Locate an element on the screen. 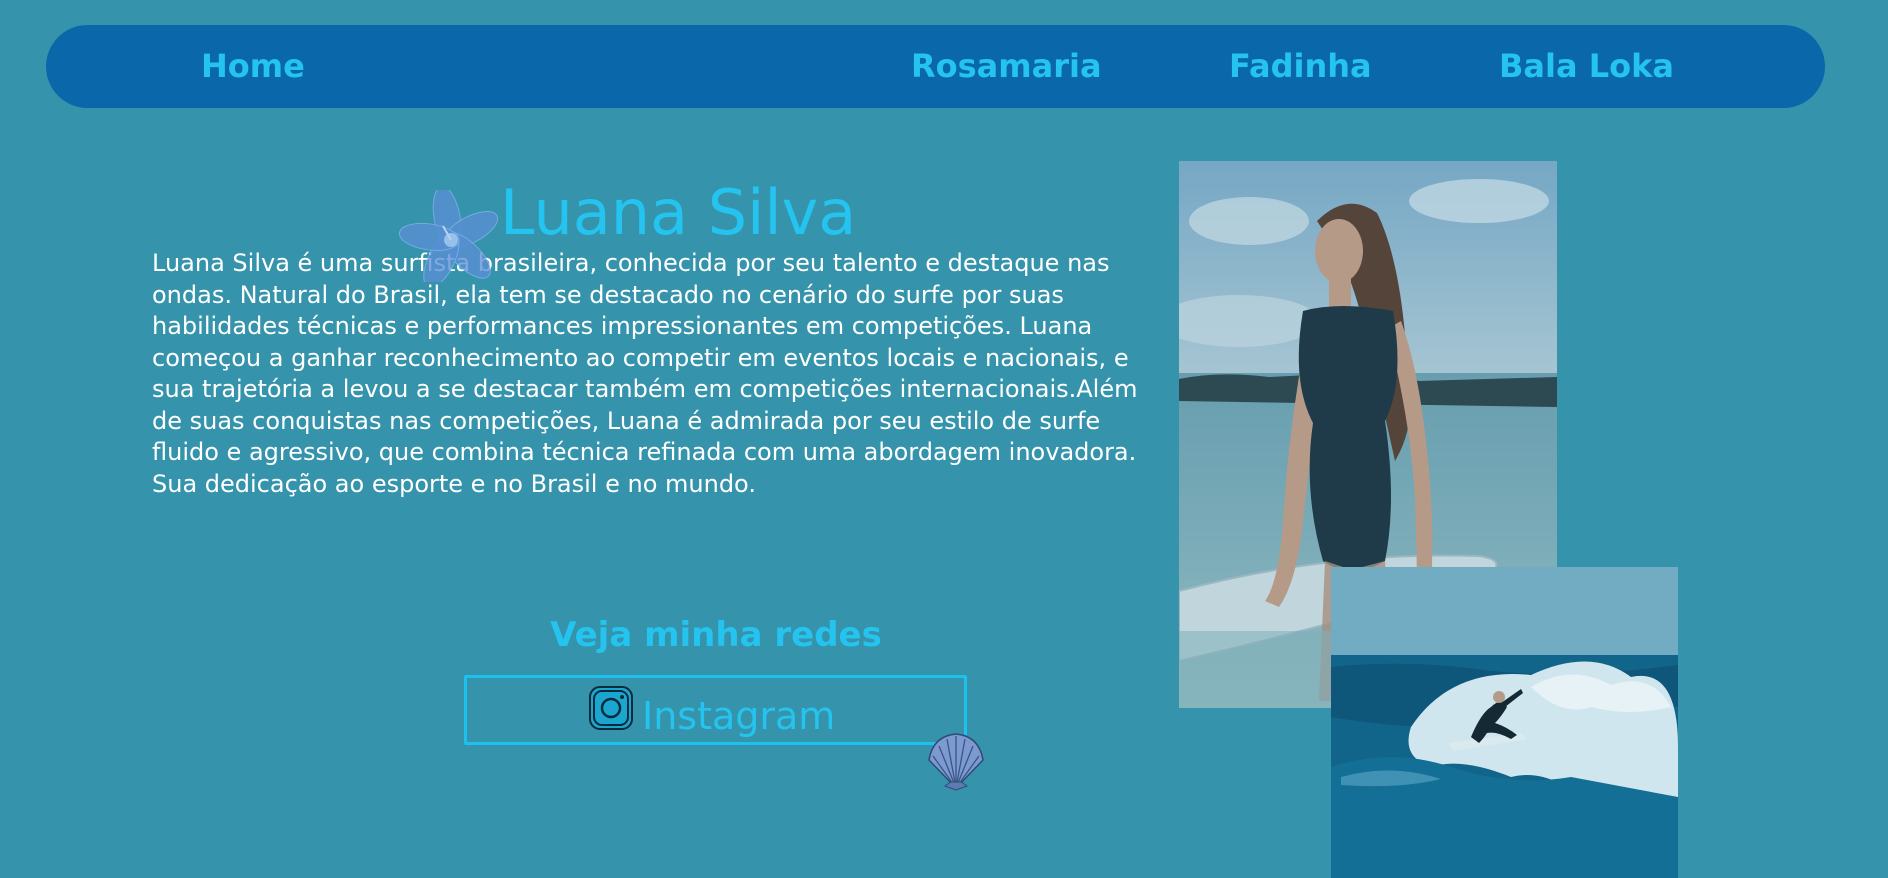  nav-link-fadinha: Fadinha is located at coordinates (1300, 66).